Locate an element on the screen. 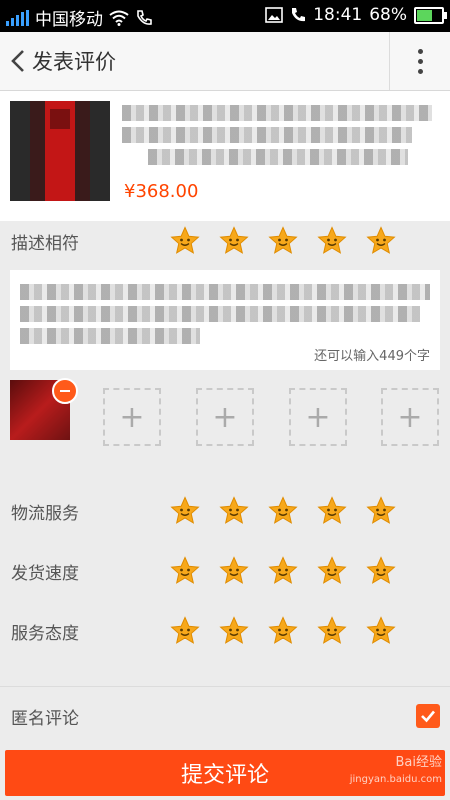 The image size is (450, 800). rating-row-description: 描述相符 is located at coordinates (225, 241).